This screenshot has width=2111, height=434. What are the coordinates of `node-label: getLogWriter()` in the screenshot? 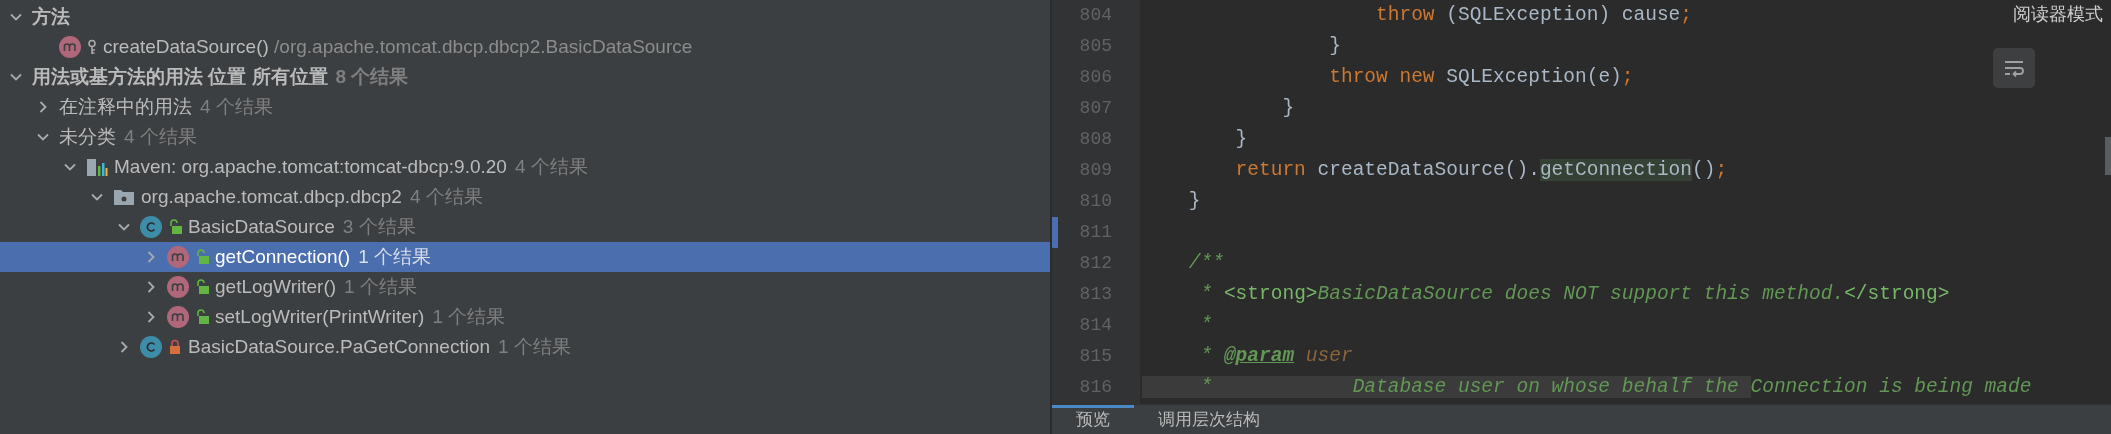 It's located at (276, 287).